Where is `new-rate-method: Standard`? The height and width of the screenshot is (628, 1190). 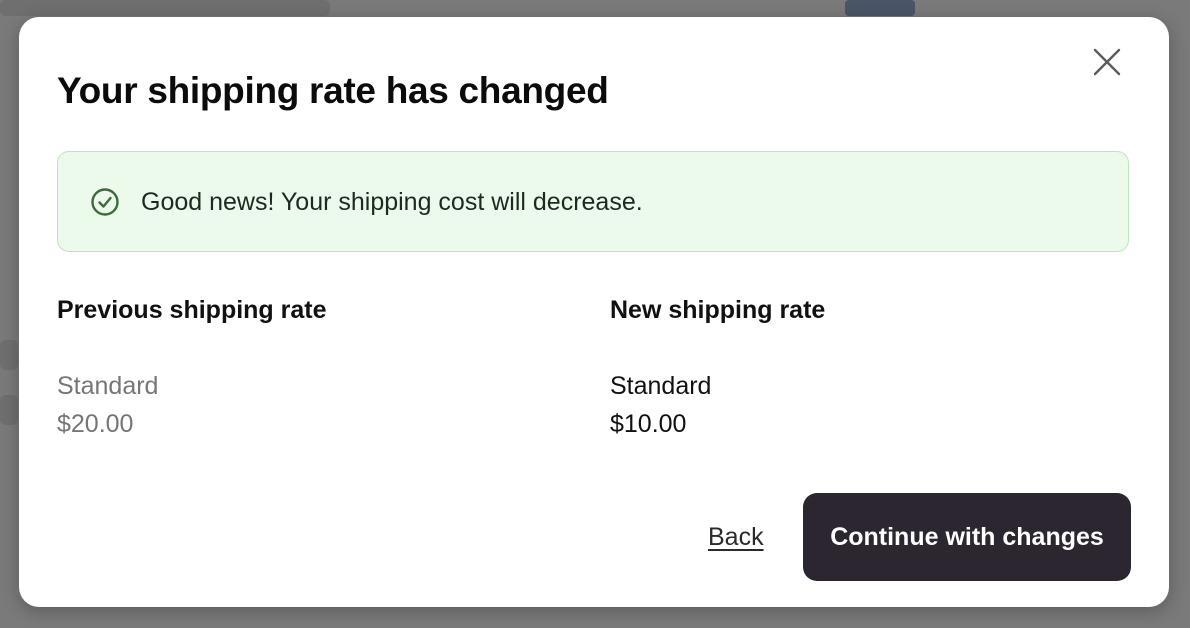
new-rate-method: Standard is located at coordinates (661, 386).